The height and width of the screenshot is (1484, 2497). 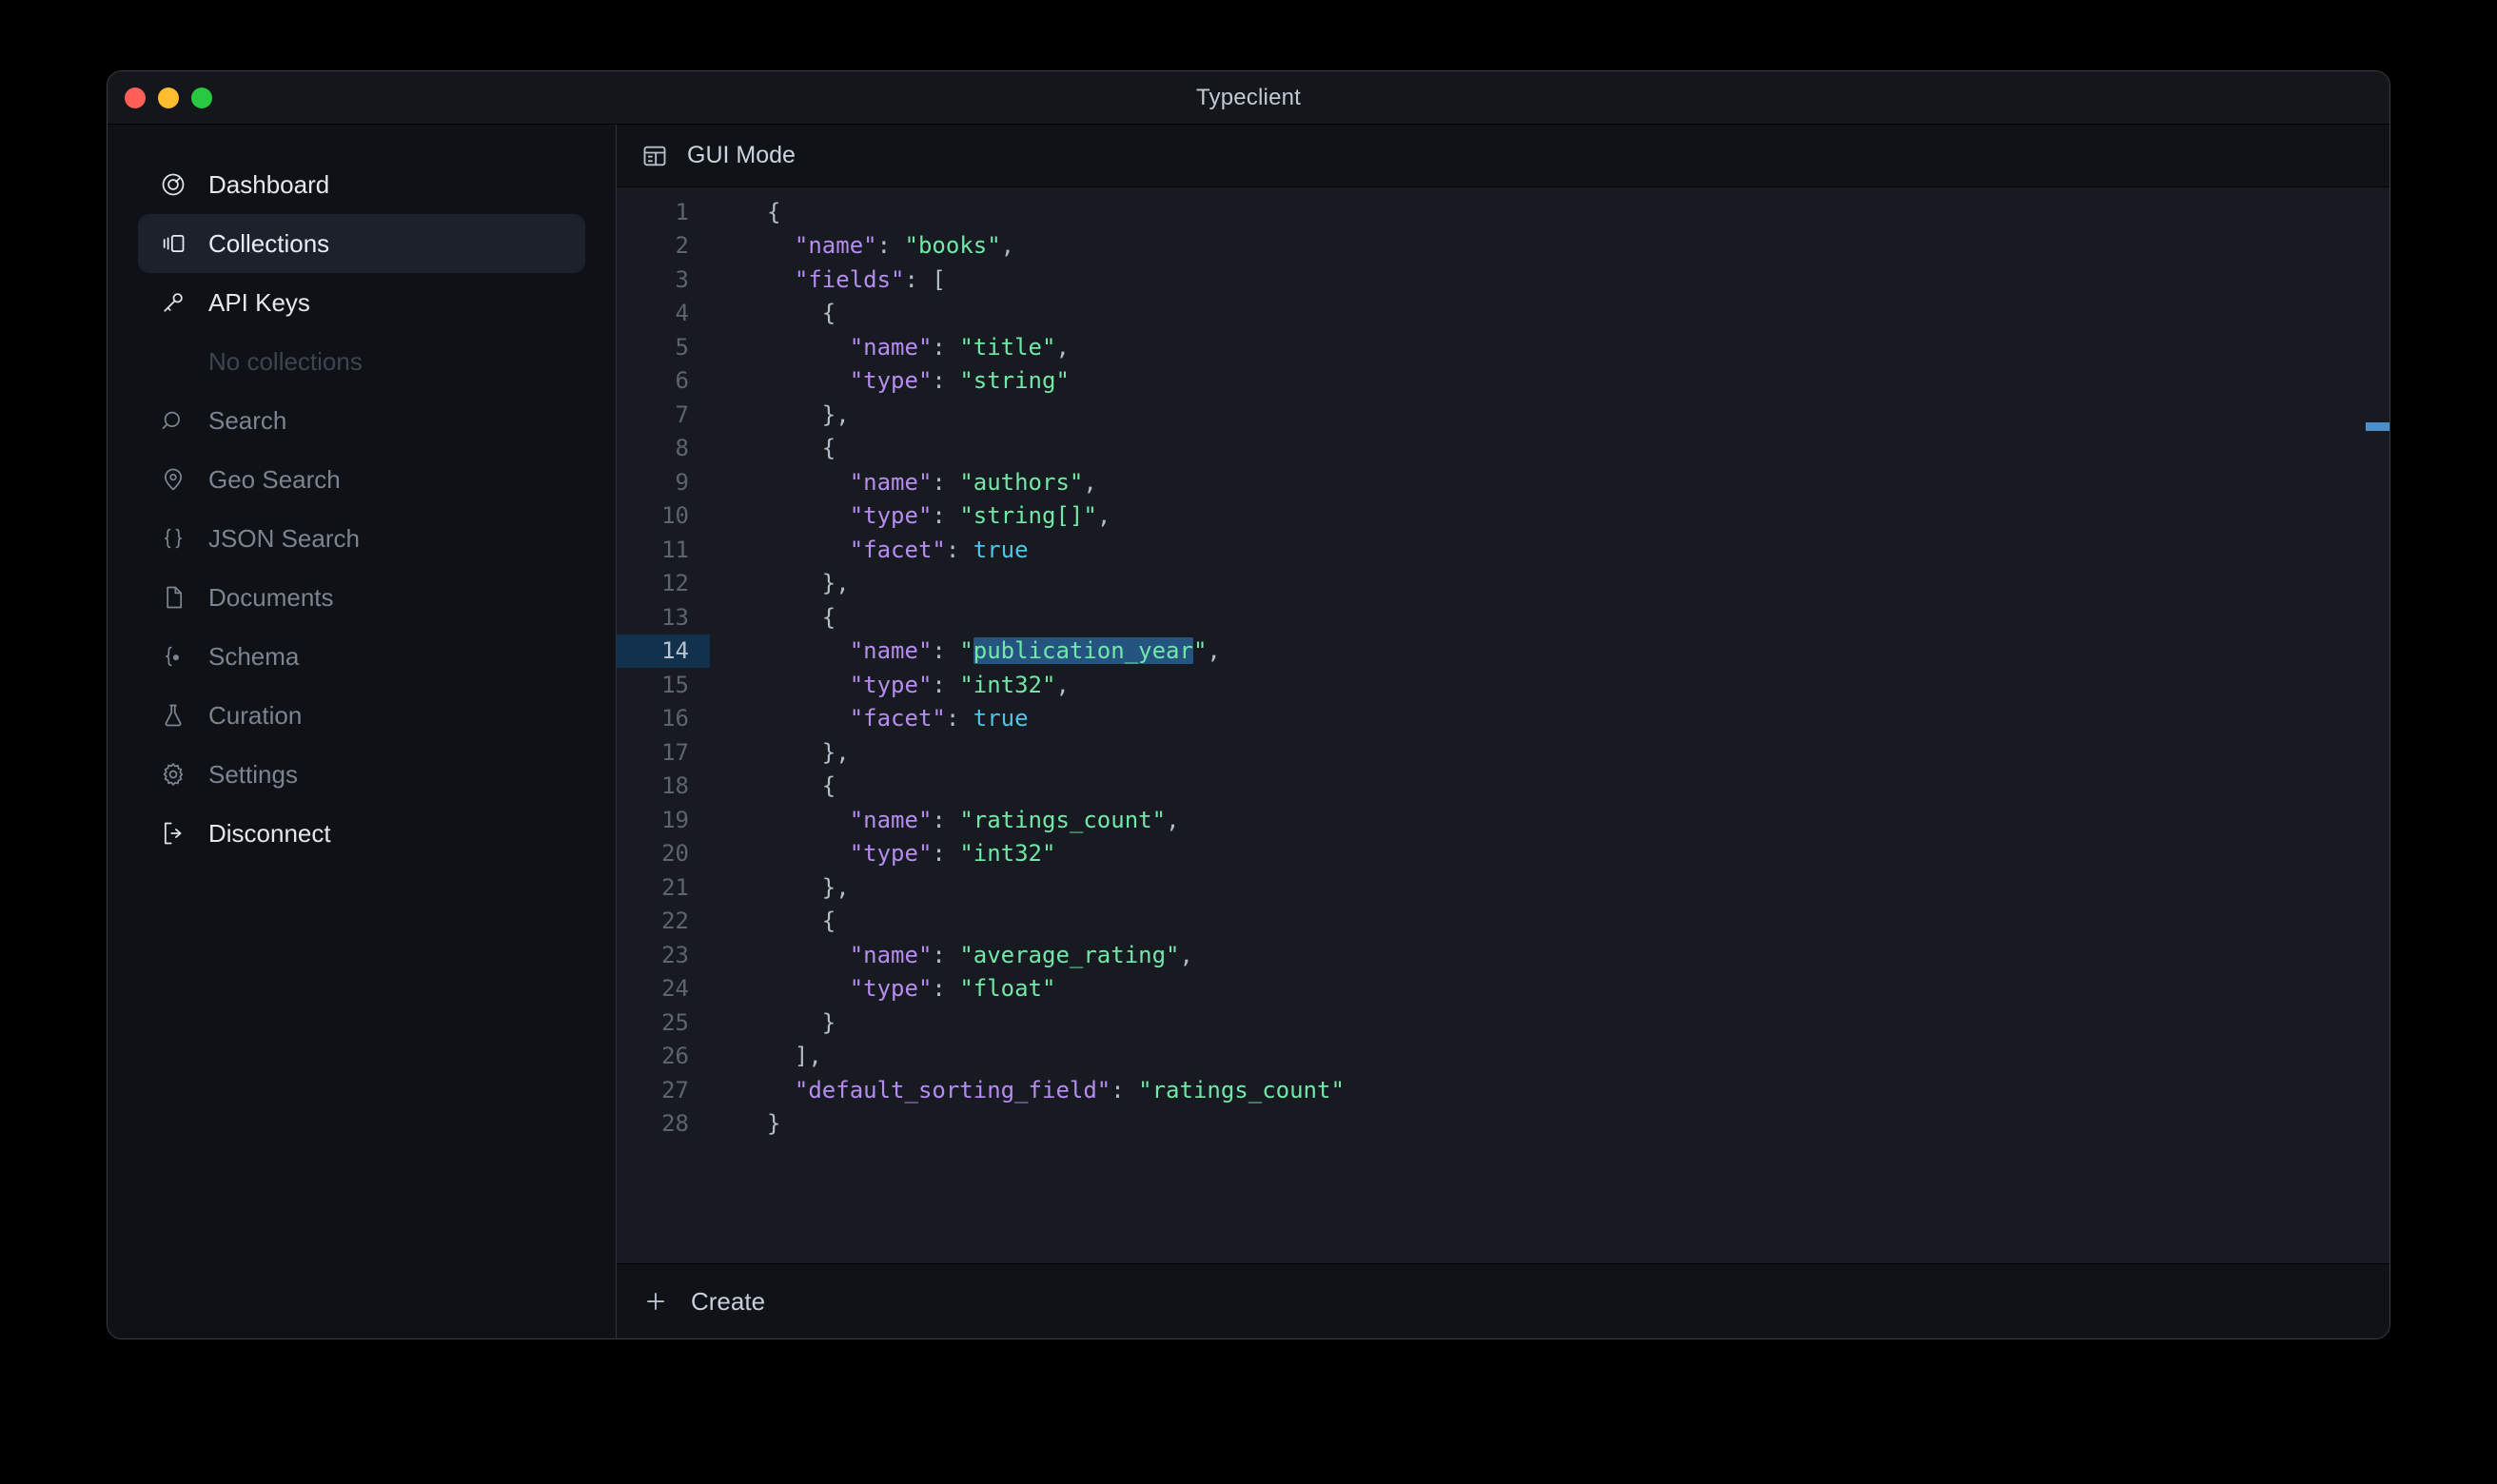 I want to click on code-line-text: "type": "int32", so click(x=883, y=854).